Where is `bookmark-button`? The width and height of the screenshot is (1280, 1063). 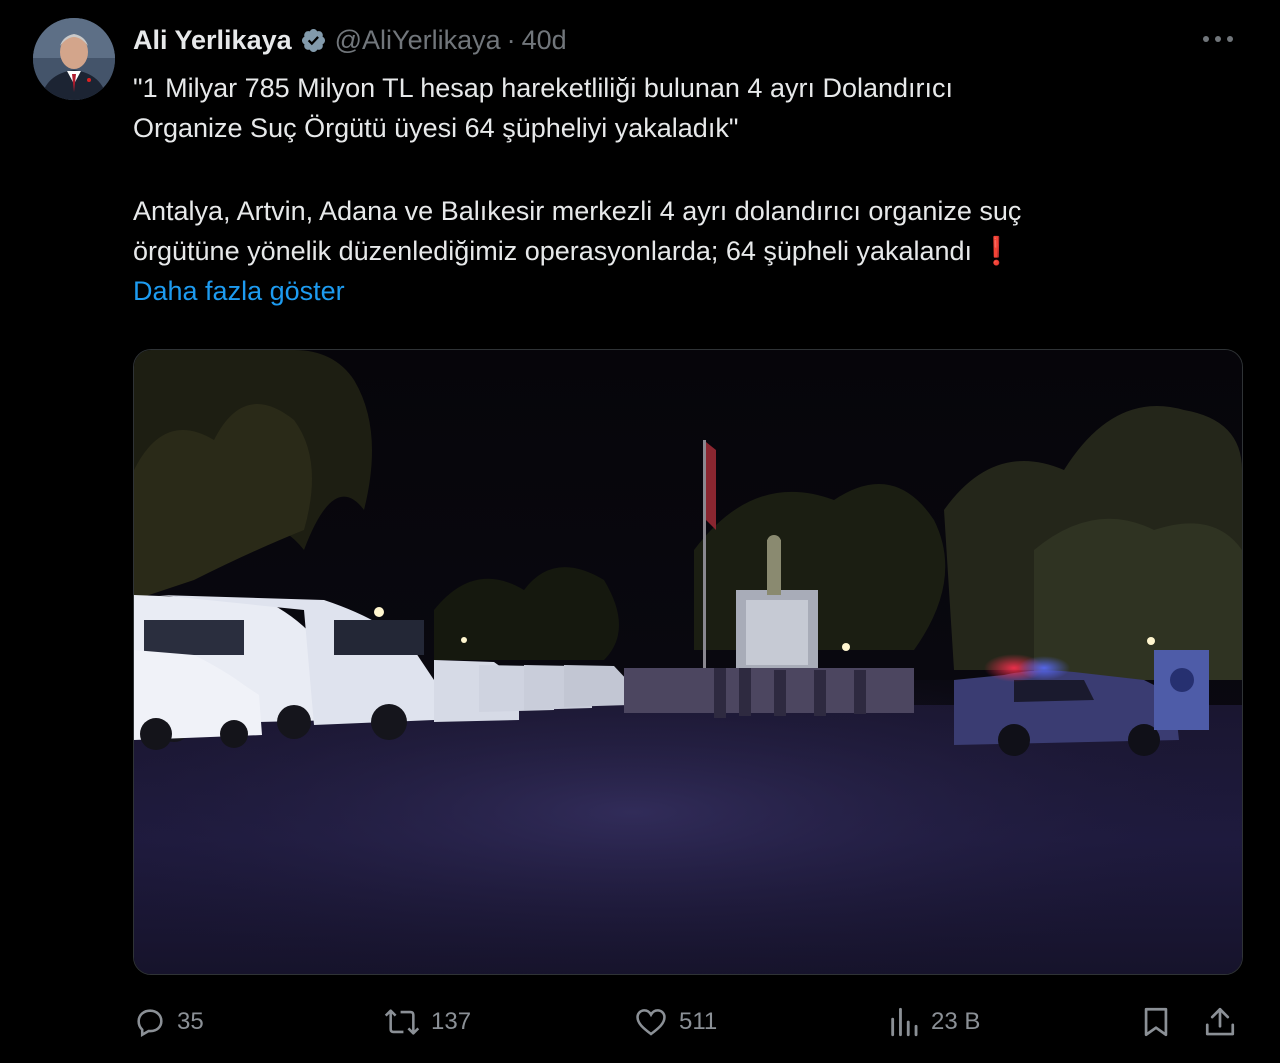
bookmark-button is located at coordinates (1161, 1022).